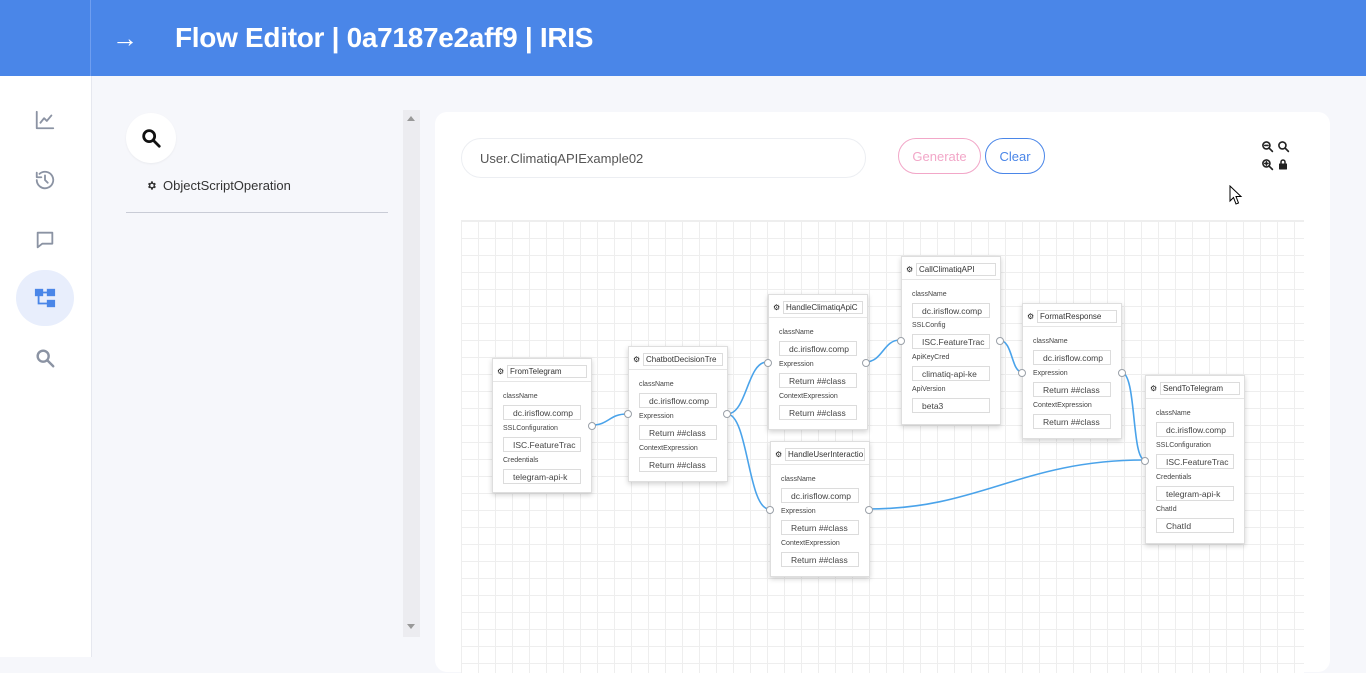 The width and height of the screenshot is (1366, 673). I want to click on scroll-down-icon, so click(411, 626).